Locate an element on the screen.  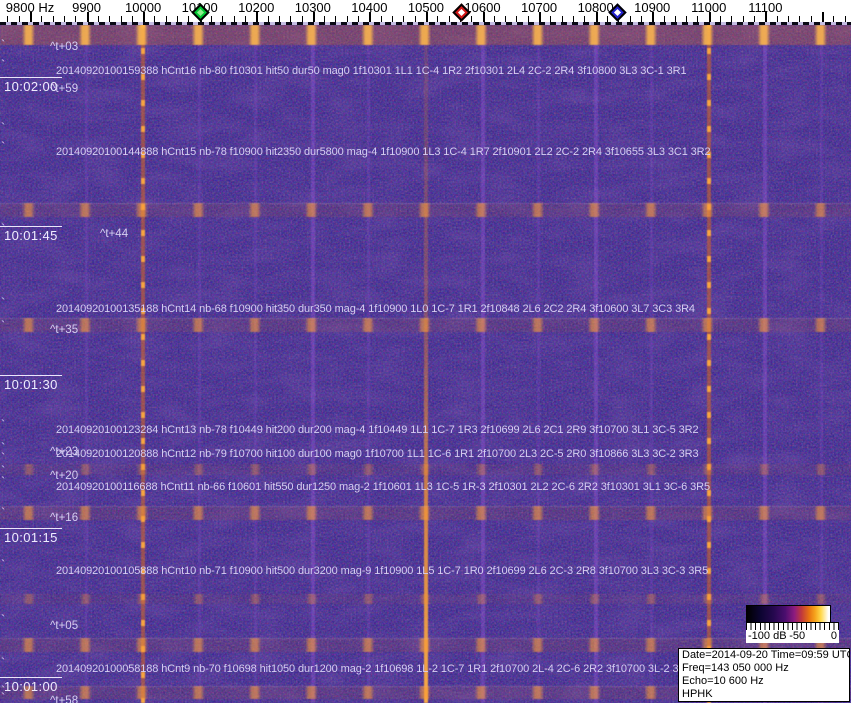
scale-label-mid: -50 is located at coordinates (797, 636).